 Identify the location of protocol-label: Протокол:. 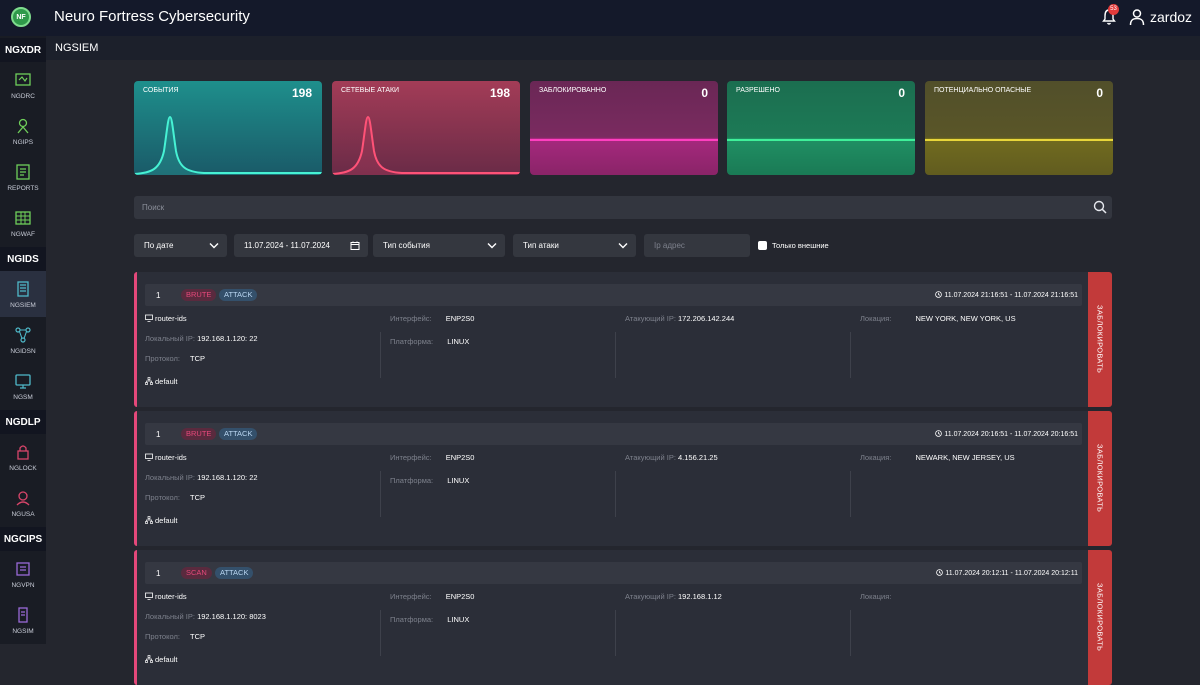
(162, 636).